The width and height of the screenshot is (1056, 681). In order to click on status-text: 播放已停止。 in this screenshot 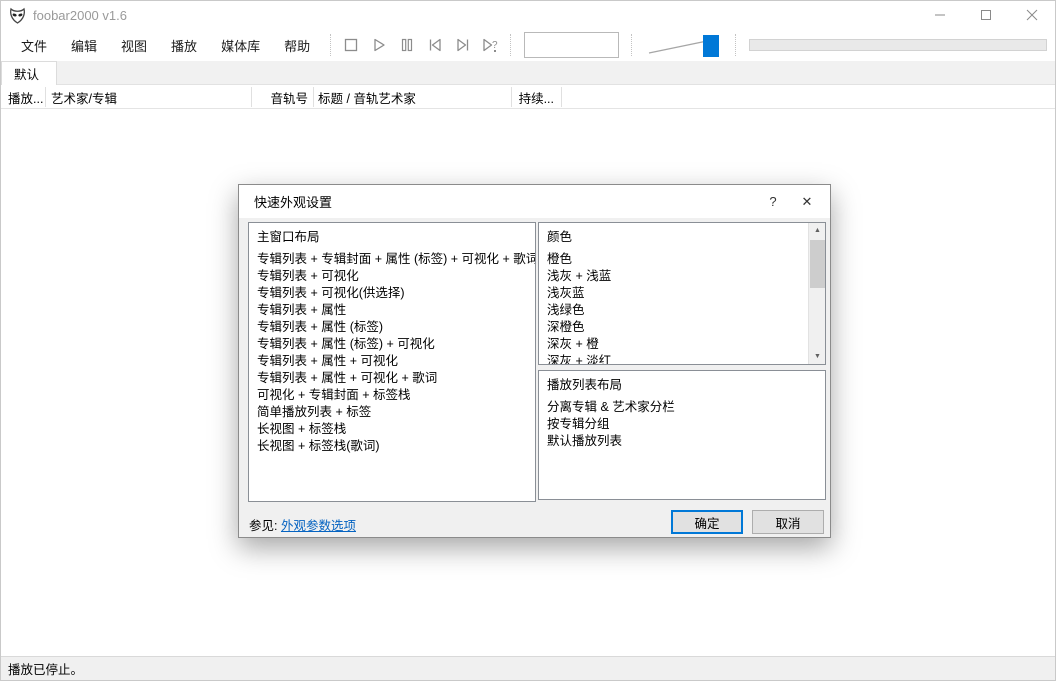, I will do `click(46, 670)`.